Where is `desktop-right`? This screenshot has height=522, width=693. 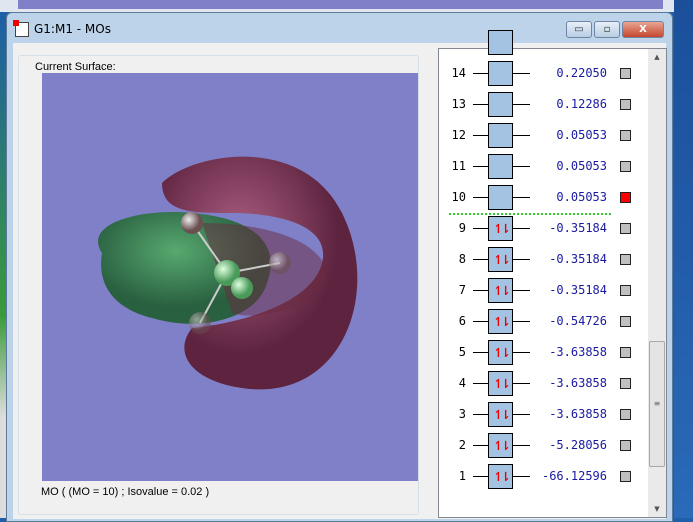 desktop-right is located at coordinates (683, 259).